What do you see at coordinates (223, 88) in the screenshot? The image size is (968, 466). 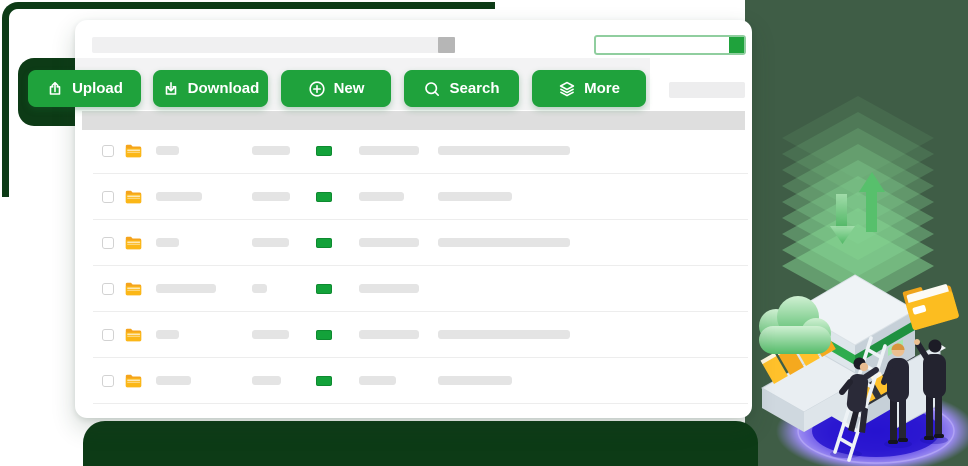 I see `download-button-label: Download` at bounding box center [223, 88].